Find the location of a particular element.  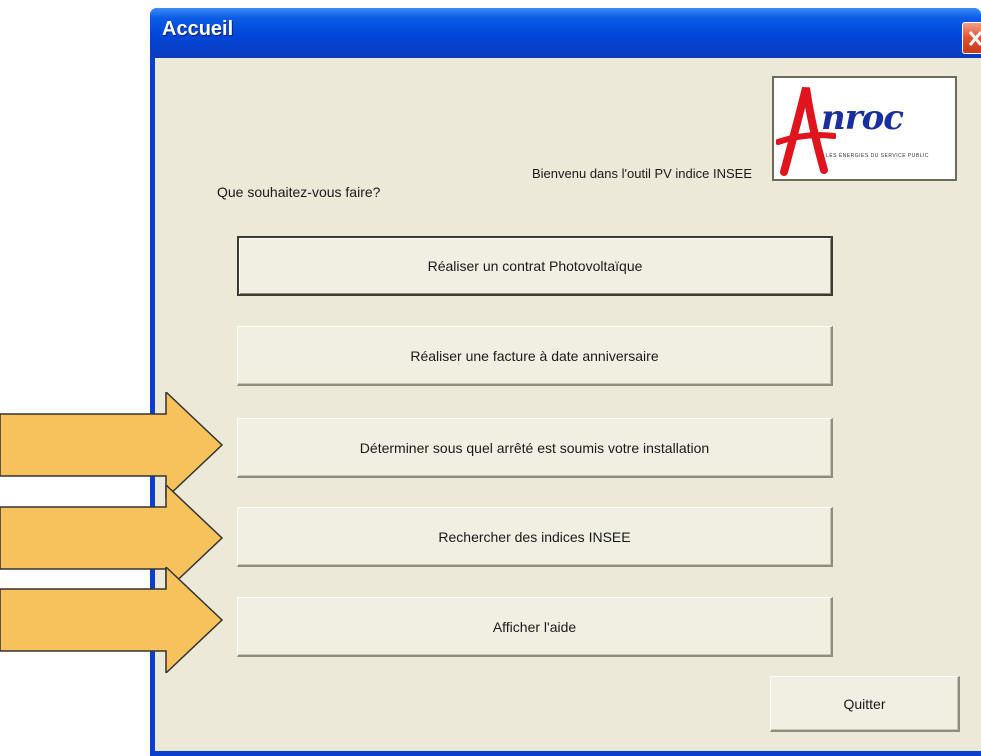

annotation-arrow-decree is located at coordinates (112, 445).